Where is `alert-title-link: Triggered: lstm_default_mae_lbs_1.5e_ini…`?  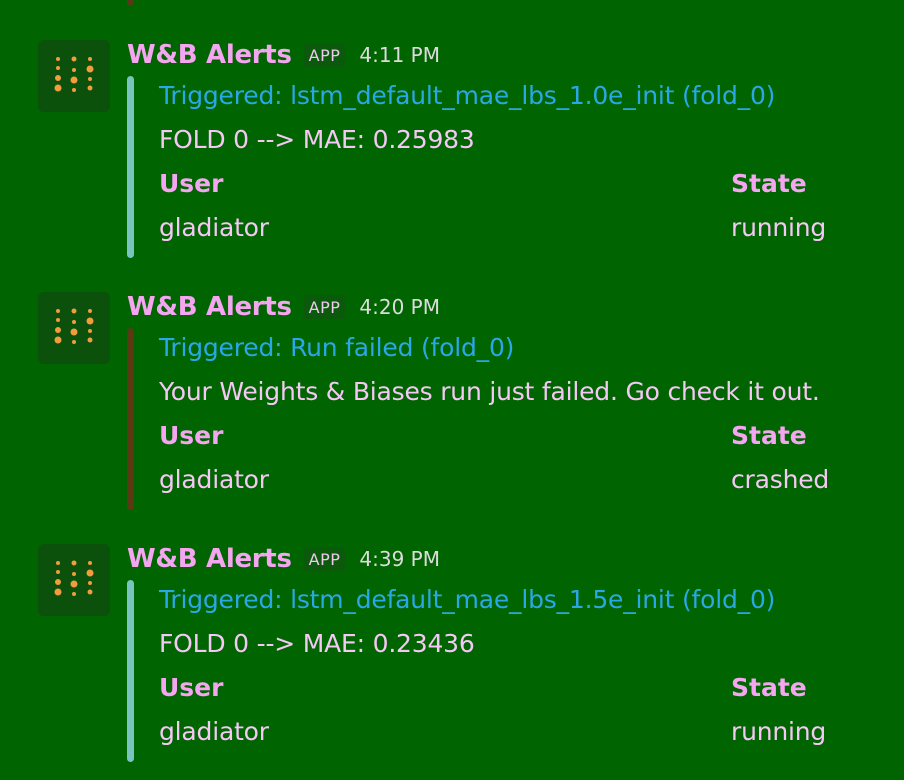 alert-title-link: Triggered: lstm_default_mae_lbs_1.5e_ini… is located at coordinates (467, 599).